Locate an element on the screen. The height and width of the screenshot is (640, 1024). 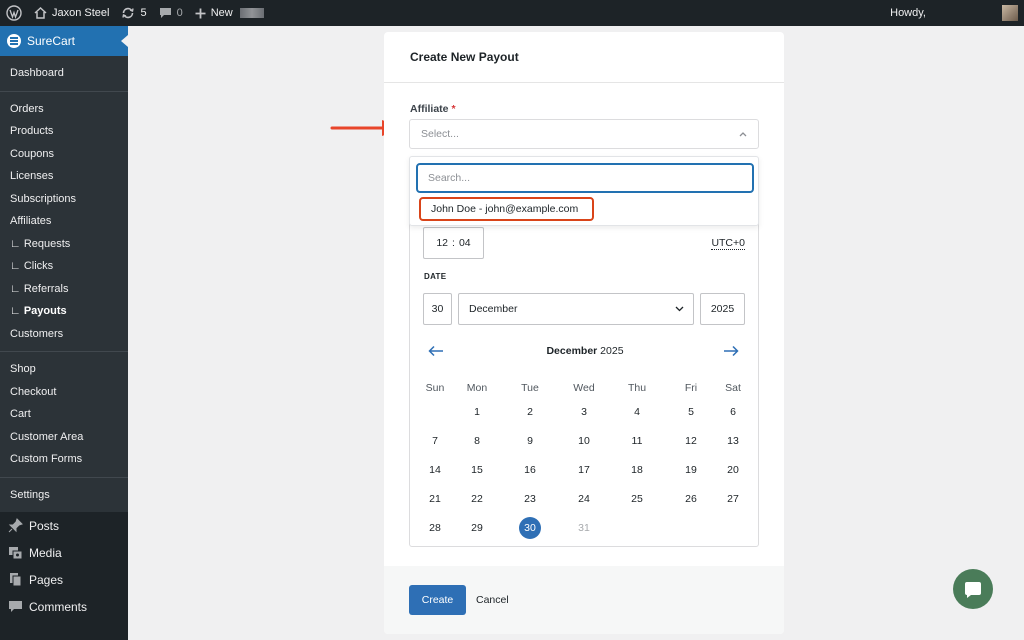
calendar-day: 2 is located at coordinates (530, 412).